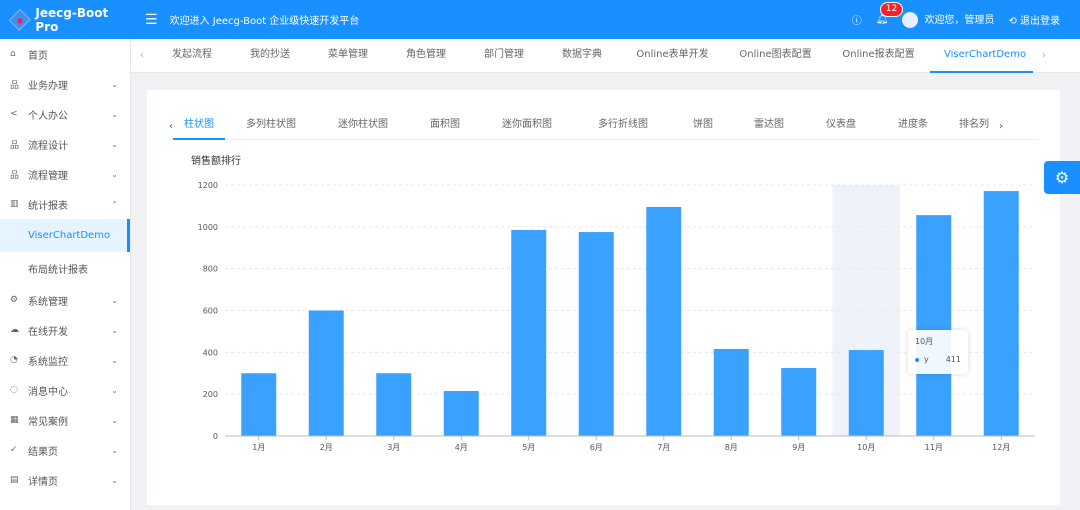 This screenshot has width=1080, height=510. What do you see at coordinates (48, 146) in the screenshot?
I see `sidebar-item-label: 流程设计` at bounding box center [48, 146].